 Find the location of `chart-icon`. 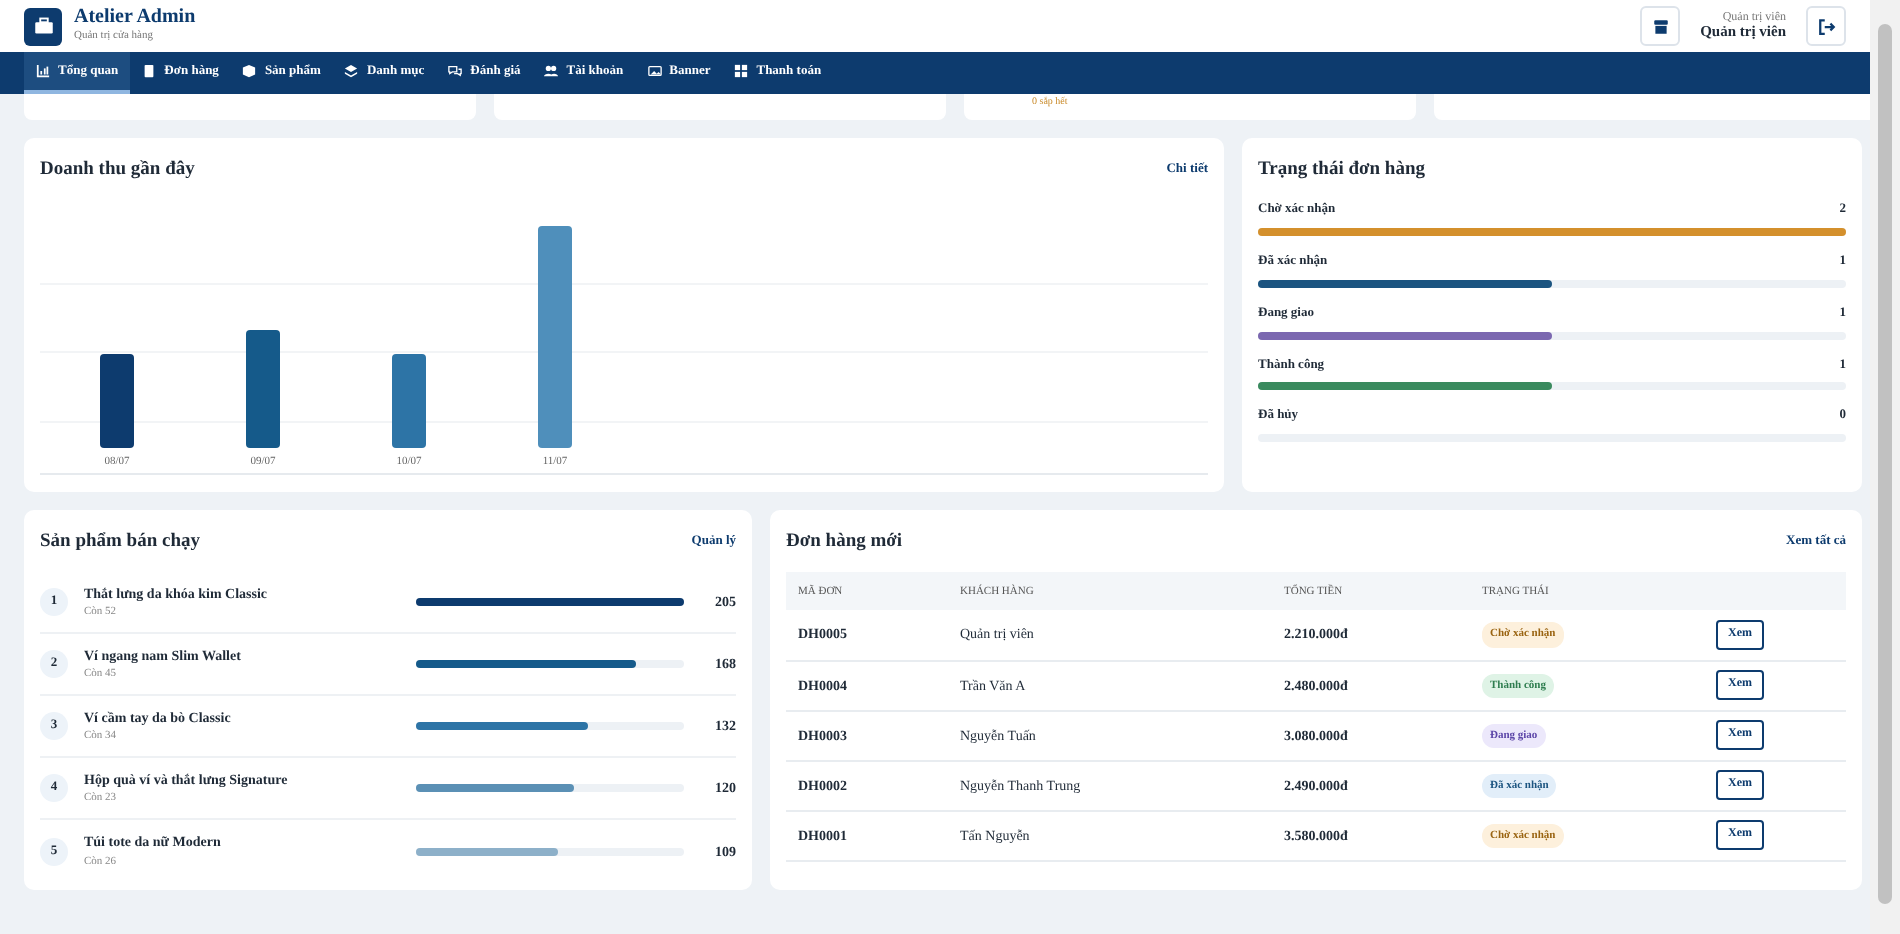

chart-icon is located at coordinates (43, 71).